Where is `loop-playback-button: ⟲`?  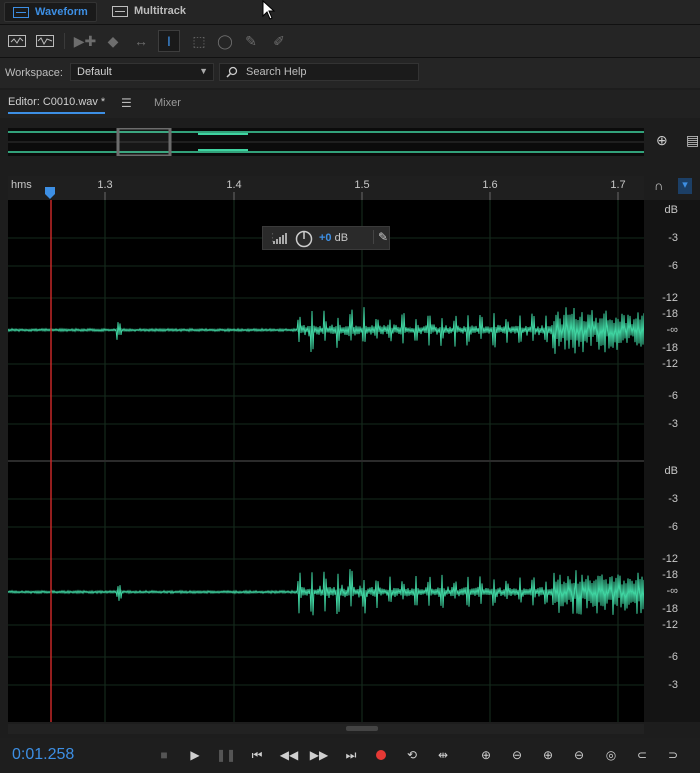 loop-playback-button: ⟲ is located at coordinates (412, 755).